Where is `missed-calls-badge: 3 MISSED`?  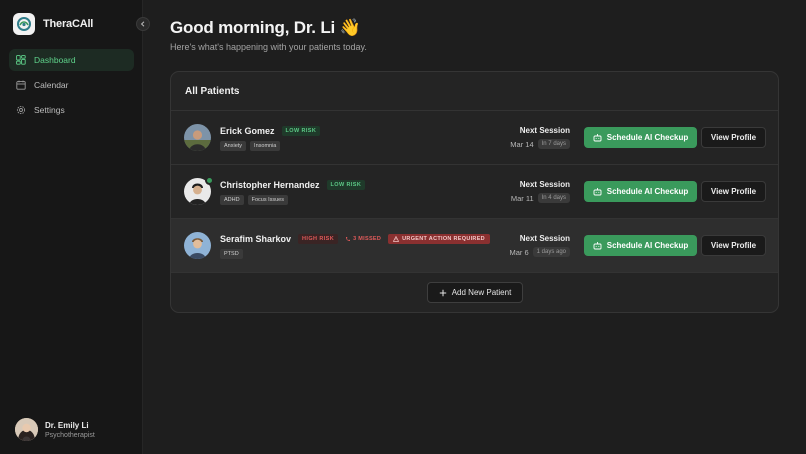
missed-calls-badge: 3 MISSED is located at coordinates (363, 239).